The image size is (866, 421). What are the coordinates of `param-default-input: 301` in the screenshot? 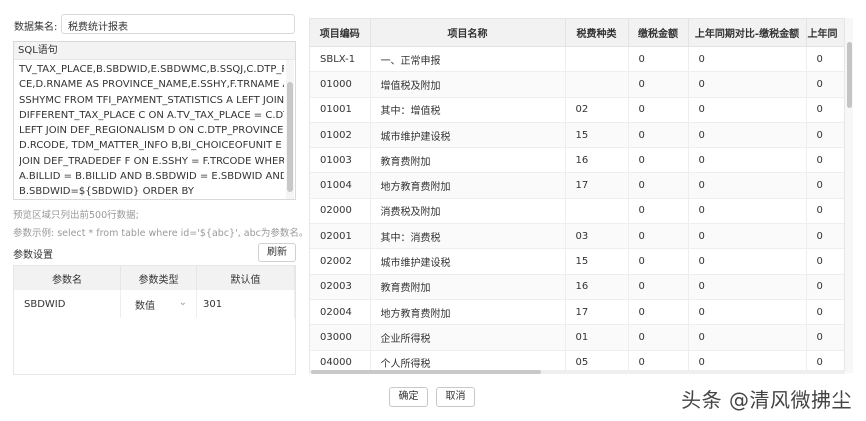 It's located at (245, 304).